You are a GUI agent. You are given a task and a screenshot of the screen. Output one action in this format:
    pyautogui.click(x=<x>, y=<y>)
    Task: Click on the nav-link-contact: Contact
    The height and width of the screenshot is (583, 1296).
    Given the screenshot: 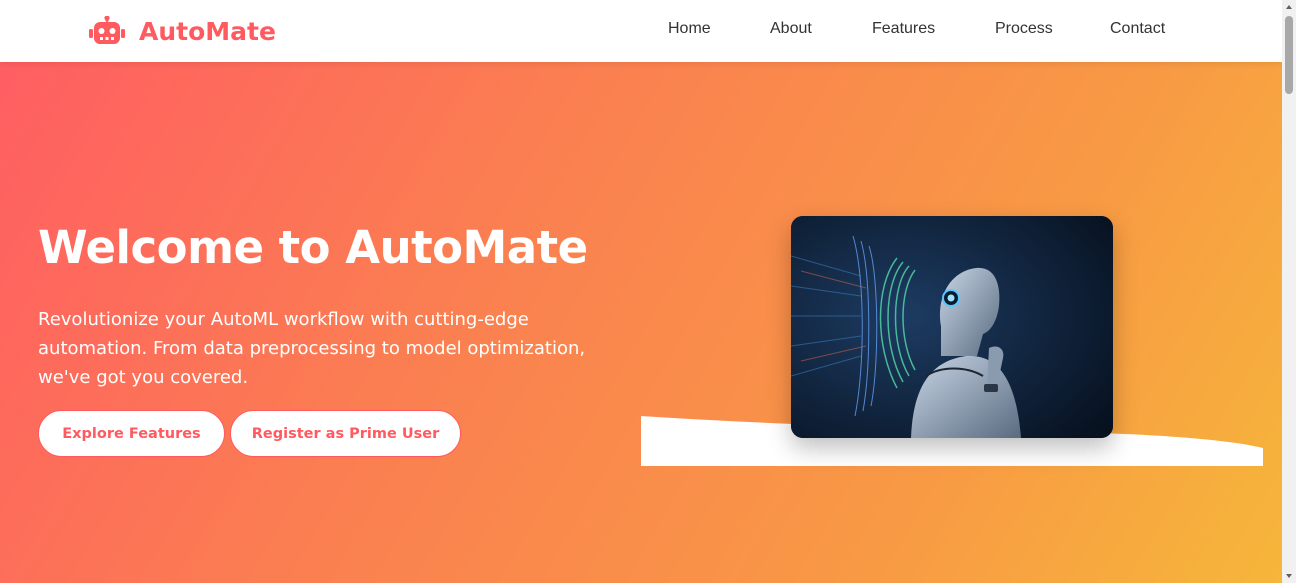 What is the action you would take?
    pyautogui.click(x=1137, y=29)
    